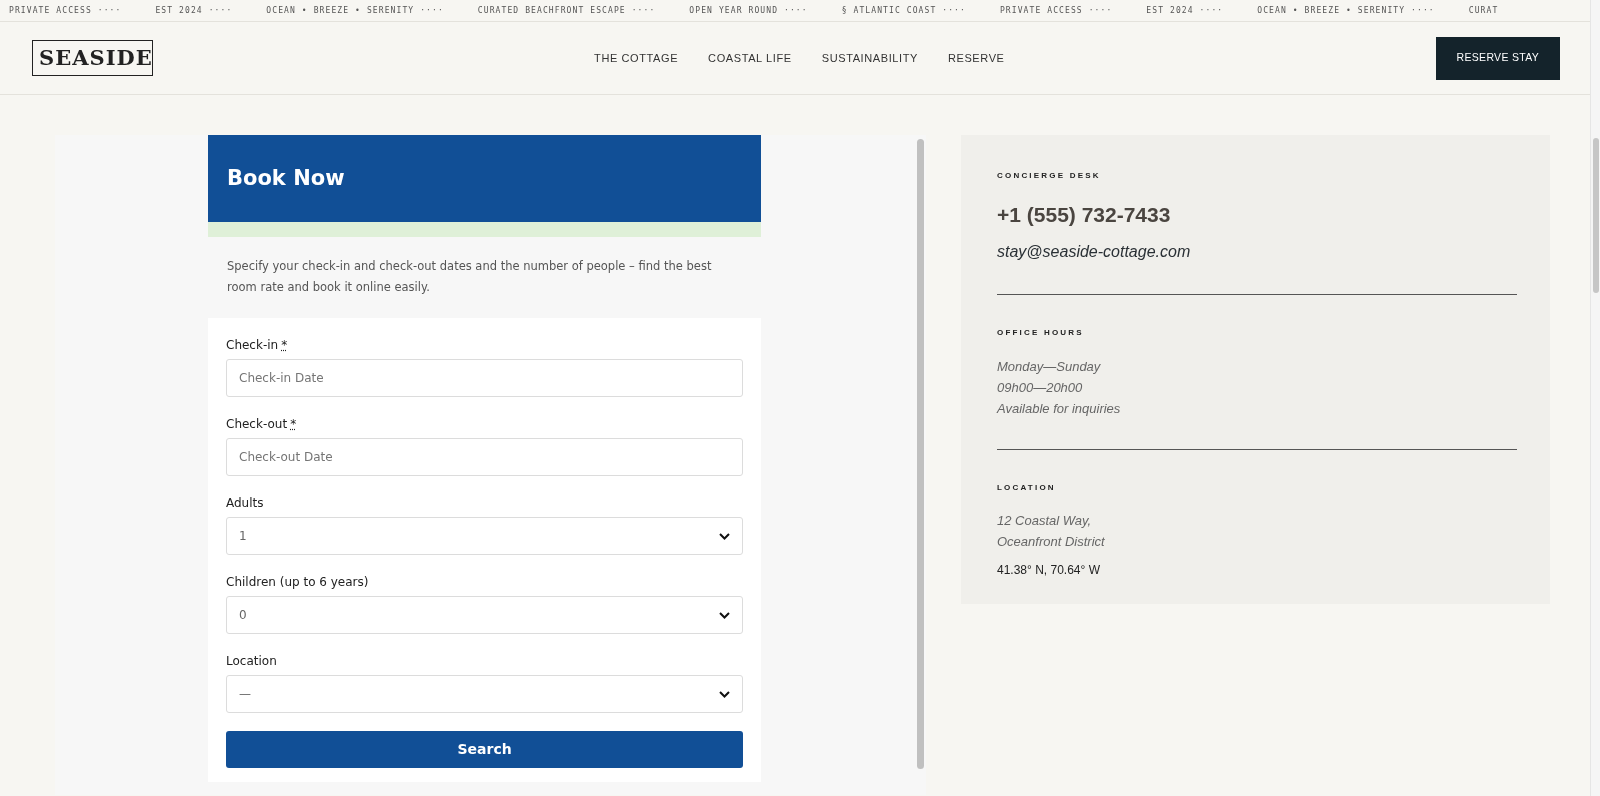  What do you see at coordinates (636, 58) in the screenshot?
I see `nav-link: THE COTTAGE` at bounding box center [636, 58].